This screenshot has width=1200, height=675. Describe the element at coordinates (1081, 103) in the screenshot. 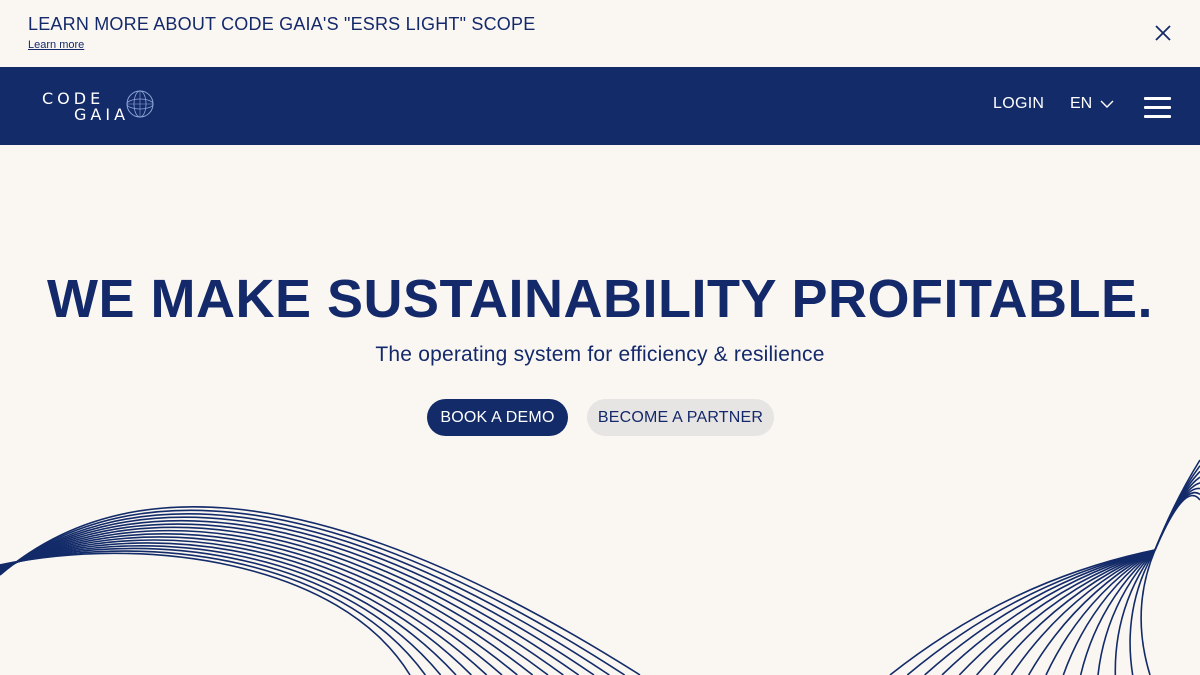

I see `language-label: EN` at that location.